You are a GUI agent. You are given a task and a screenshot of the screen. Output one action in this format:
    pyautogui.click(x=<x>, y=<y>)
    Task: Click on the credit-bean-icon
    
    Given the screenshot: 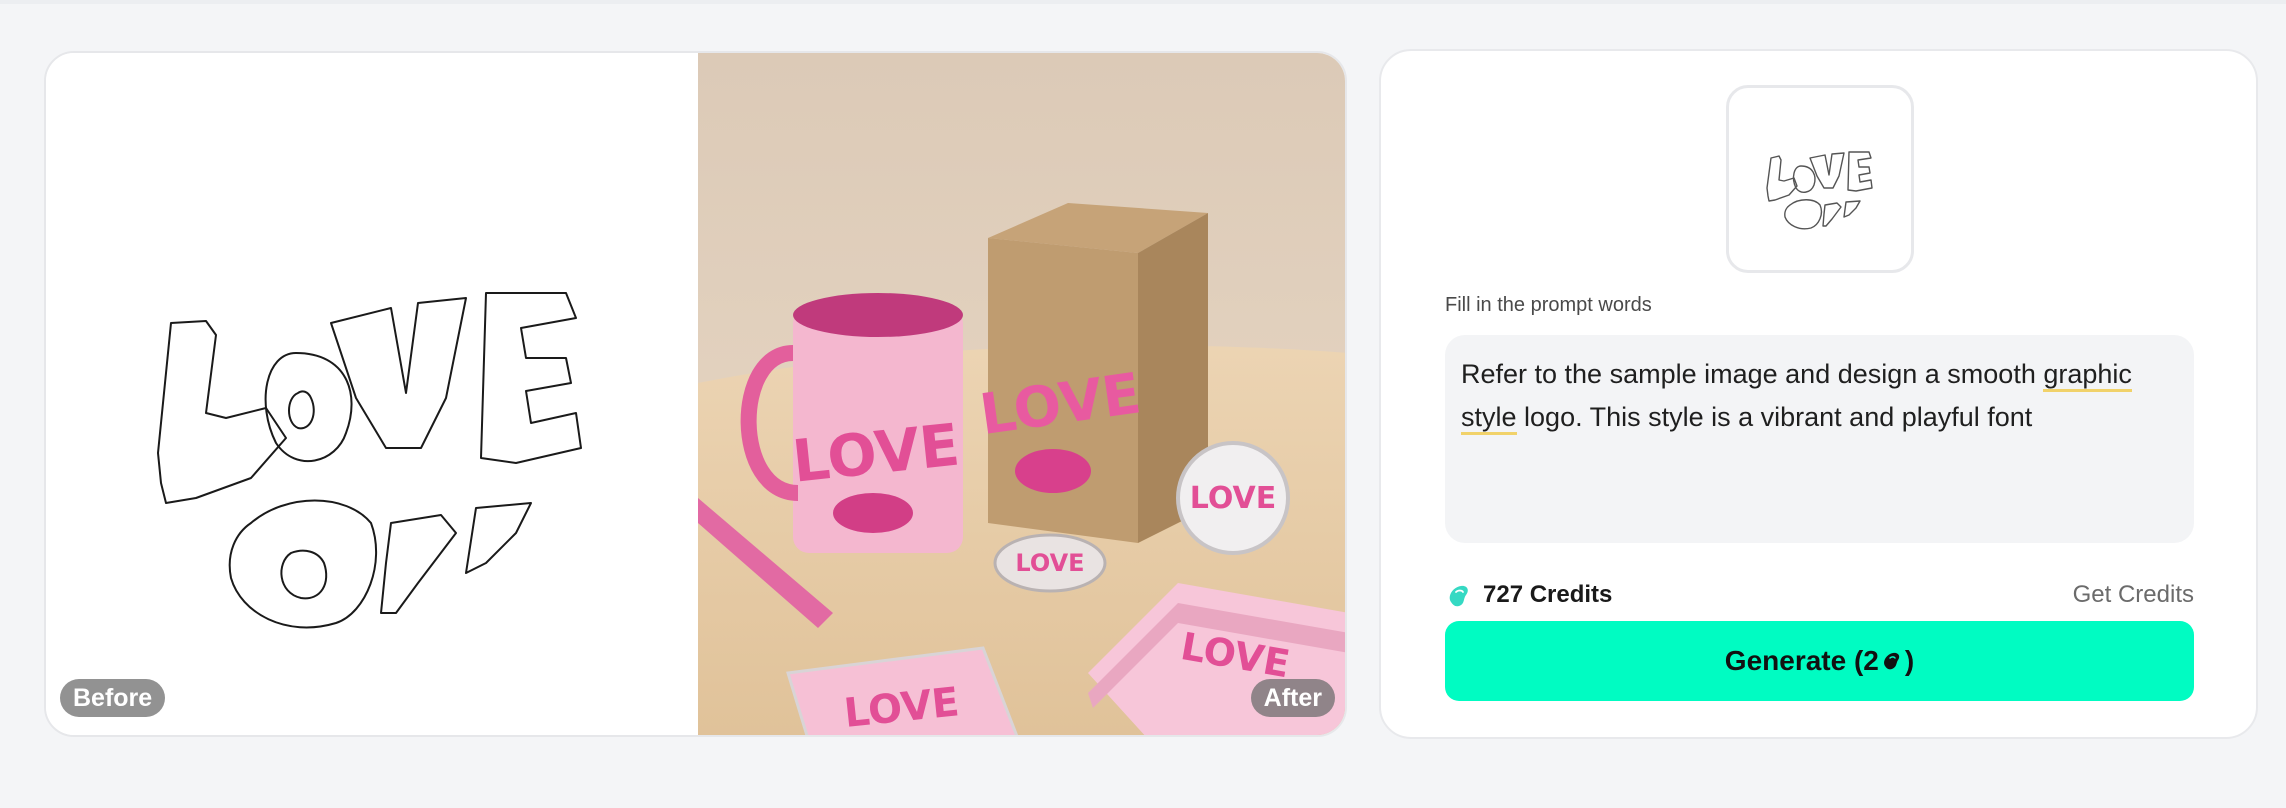 What is the action you would take?
    pyautogui.click(x=1891, y=661)
    